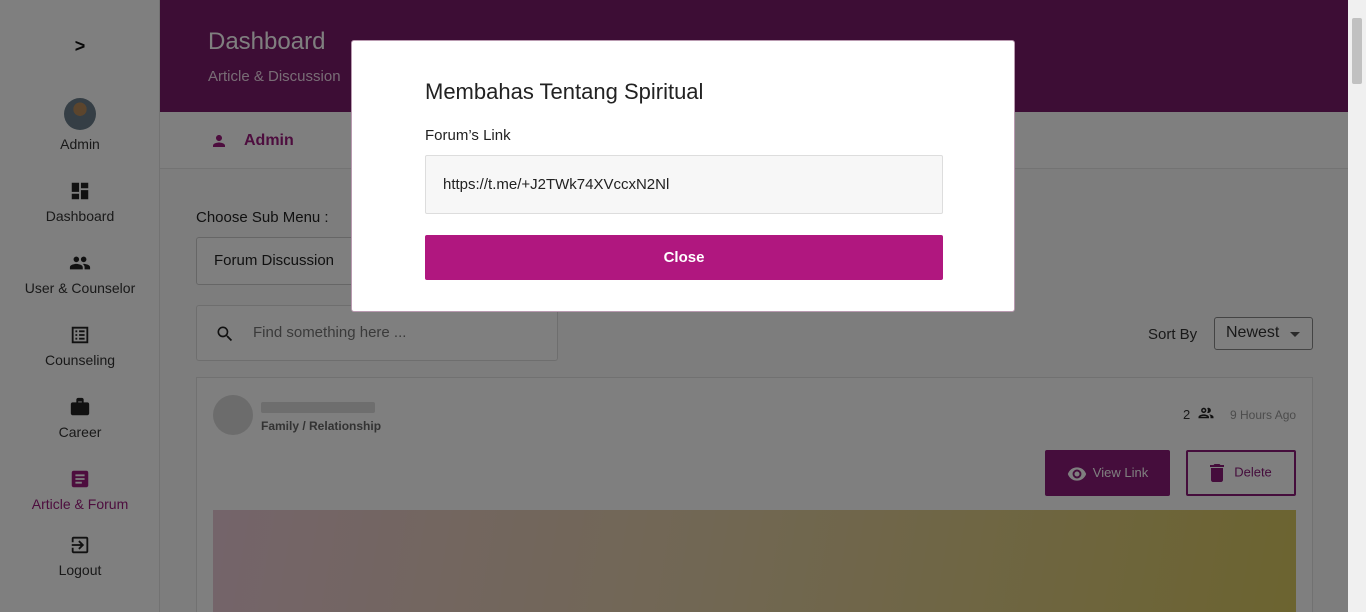 This screenshot has height=612, width=1366. Describe the element at coordinates (684, 257) in the screenshot. I see `close-button: Close` at that location.